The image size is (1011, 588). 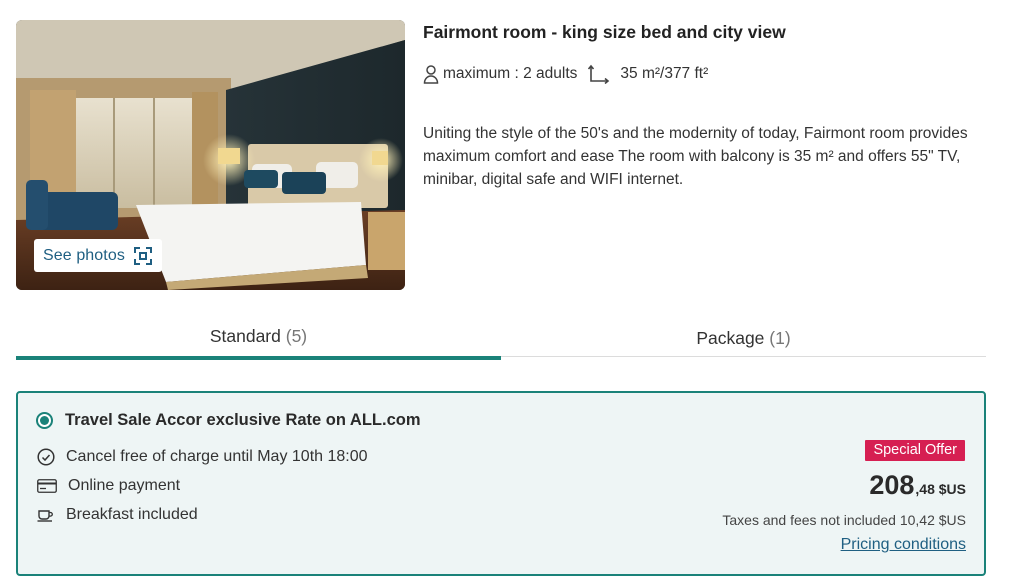 I want to click on person-icon, so click(x=431, y=74).